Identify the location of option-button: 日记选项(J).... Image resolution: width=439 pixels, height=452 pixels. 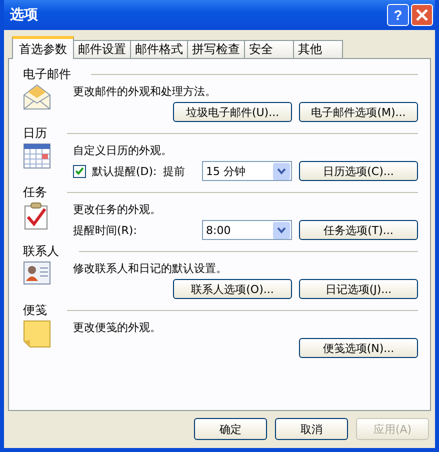
(358, 289).